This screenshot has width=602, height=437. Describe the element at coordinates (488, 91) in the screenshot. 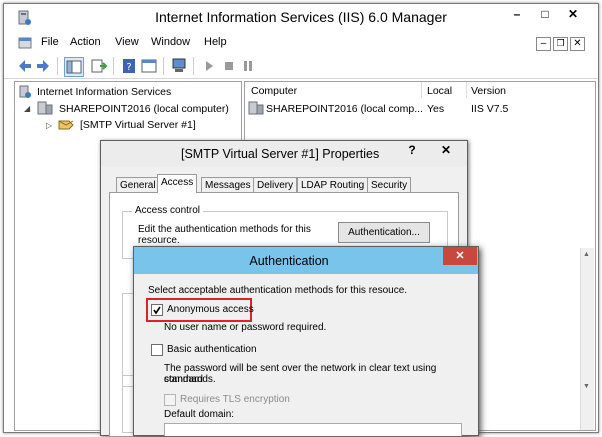

I see `column-header-version: Version` at that location.